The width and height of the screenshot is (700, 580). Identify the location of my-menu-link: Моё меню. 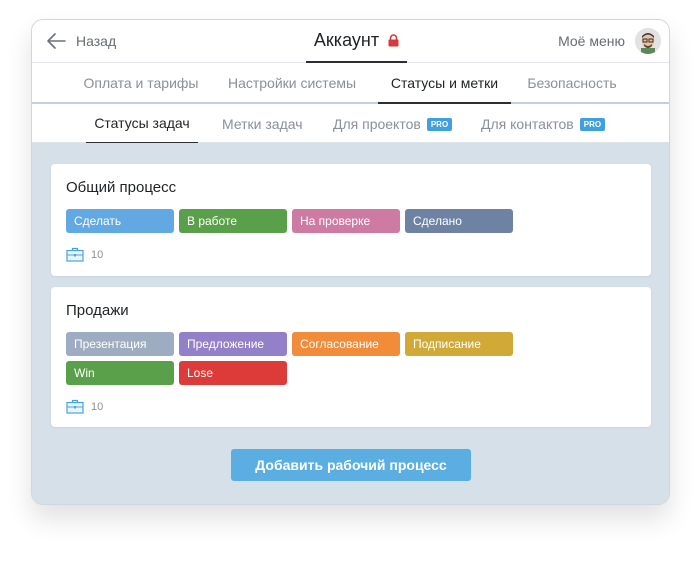
(591, 41).